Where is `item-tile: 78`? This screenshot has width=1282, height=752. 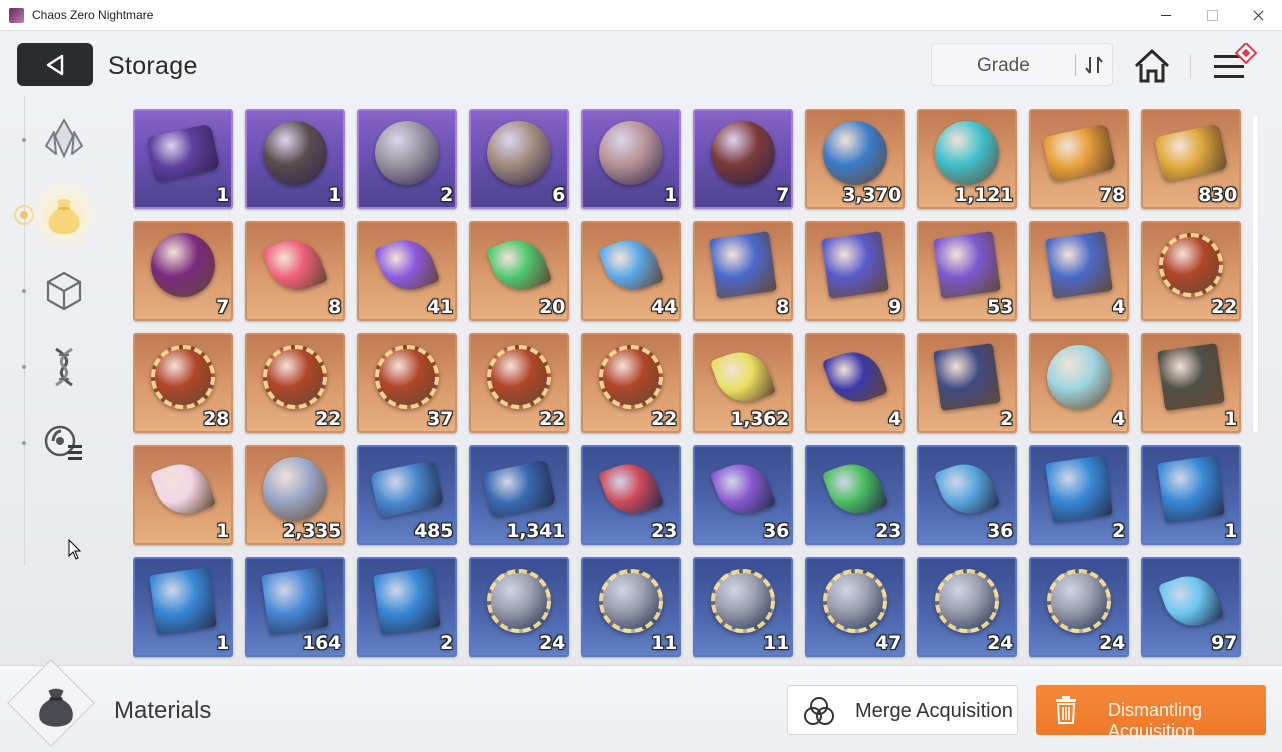 item-tile: 78 is located at coordinates (1079, 159).